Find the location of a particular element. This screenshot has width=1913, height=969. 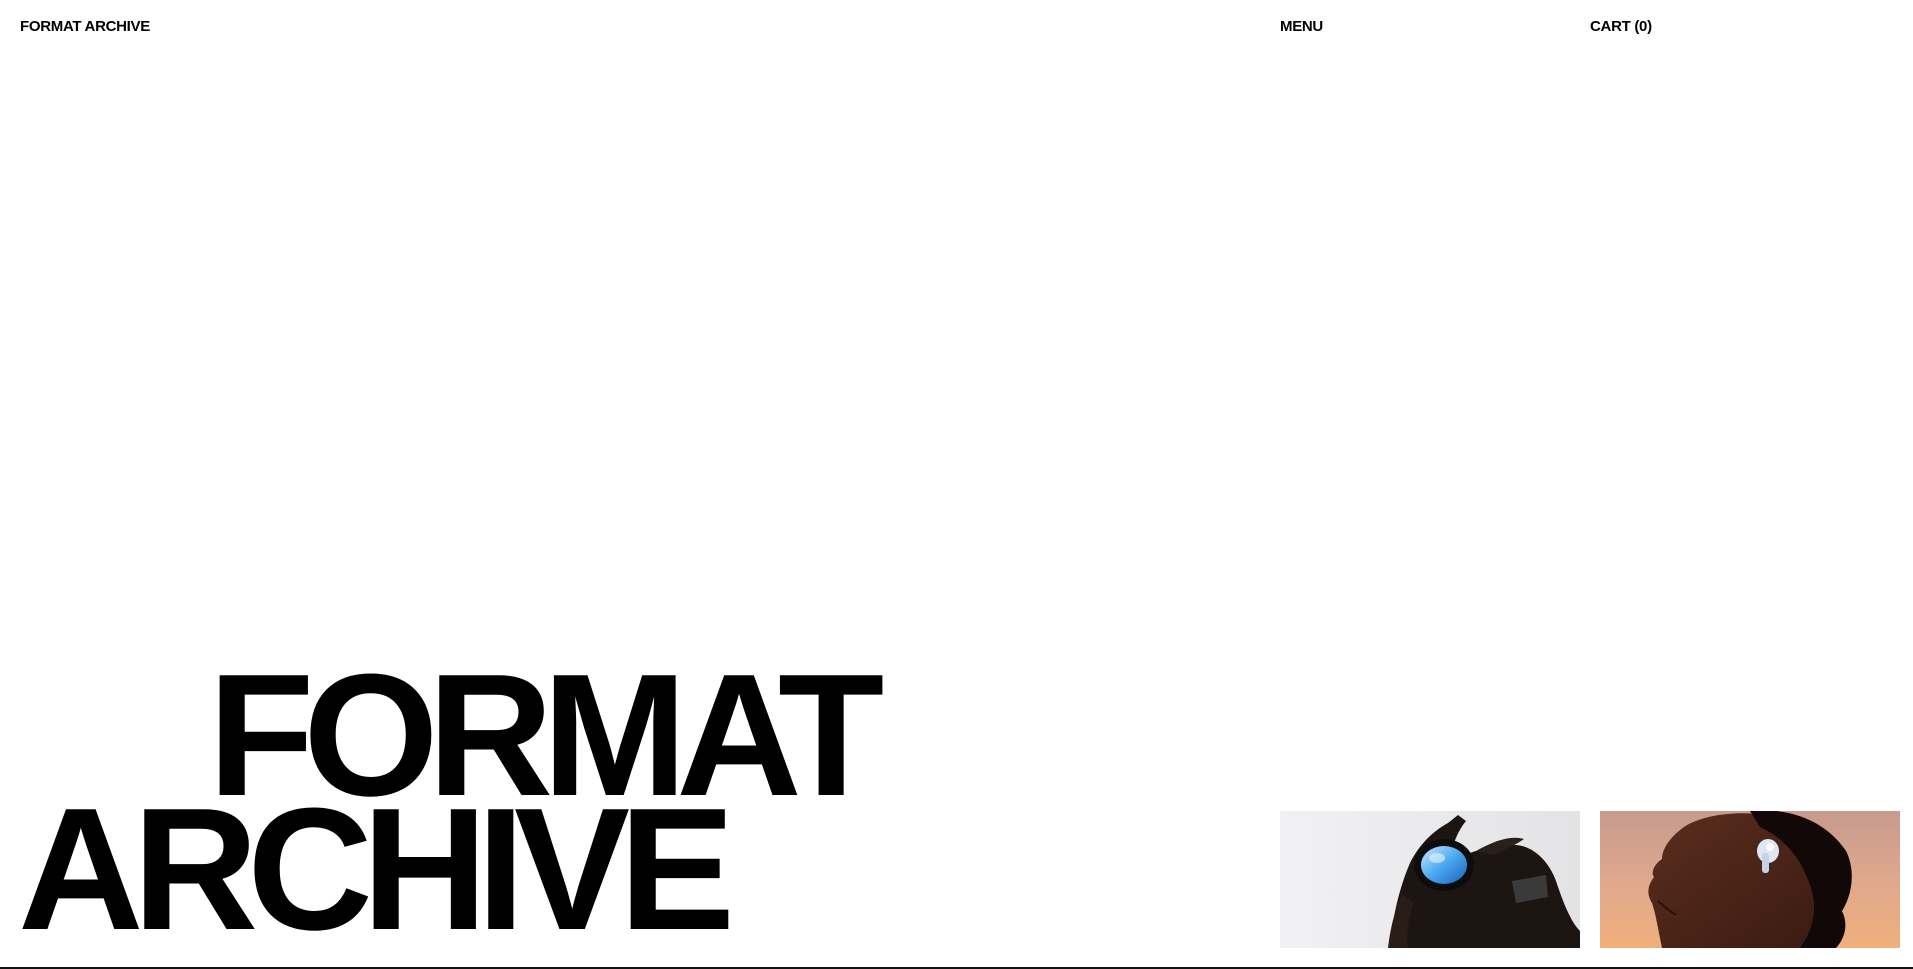

brand-logo-link: FORMAT ARCHIVE is located at coordinates (85, 27).